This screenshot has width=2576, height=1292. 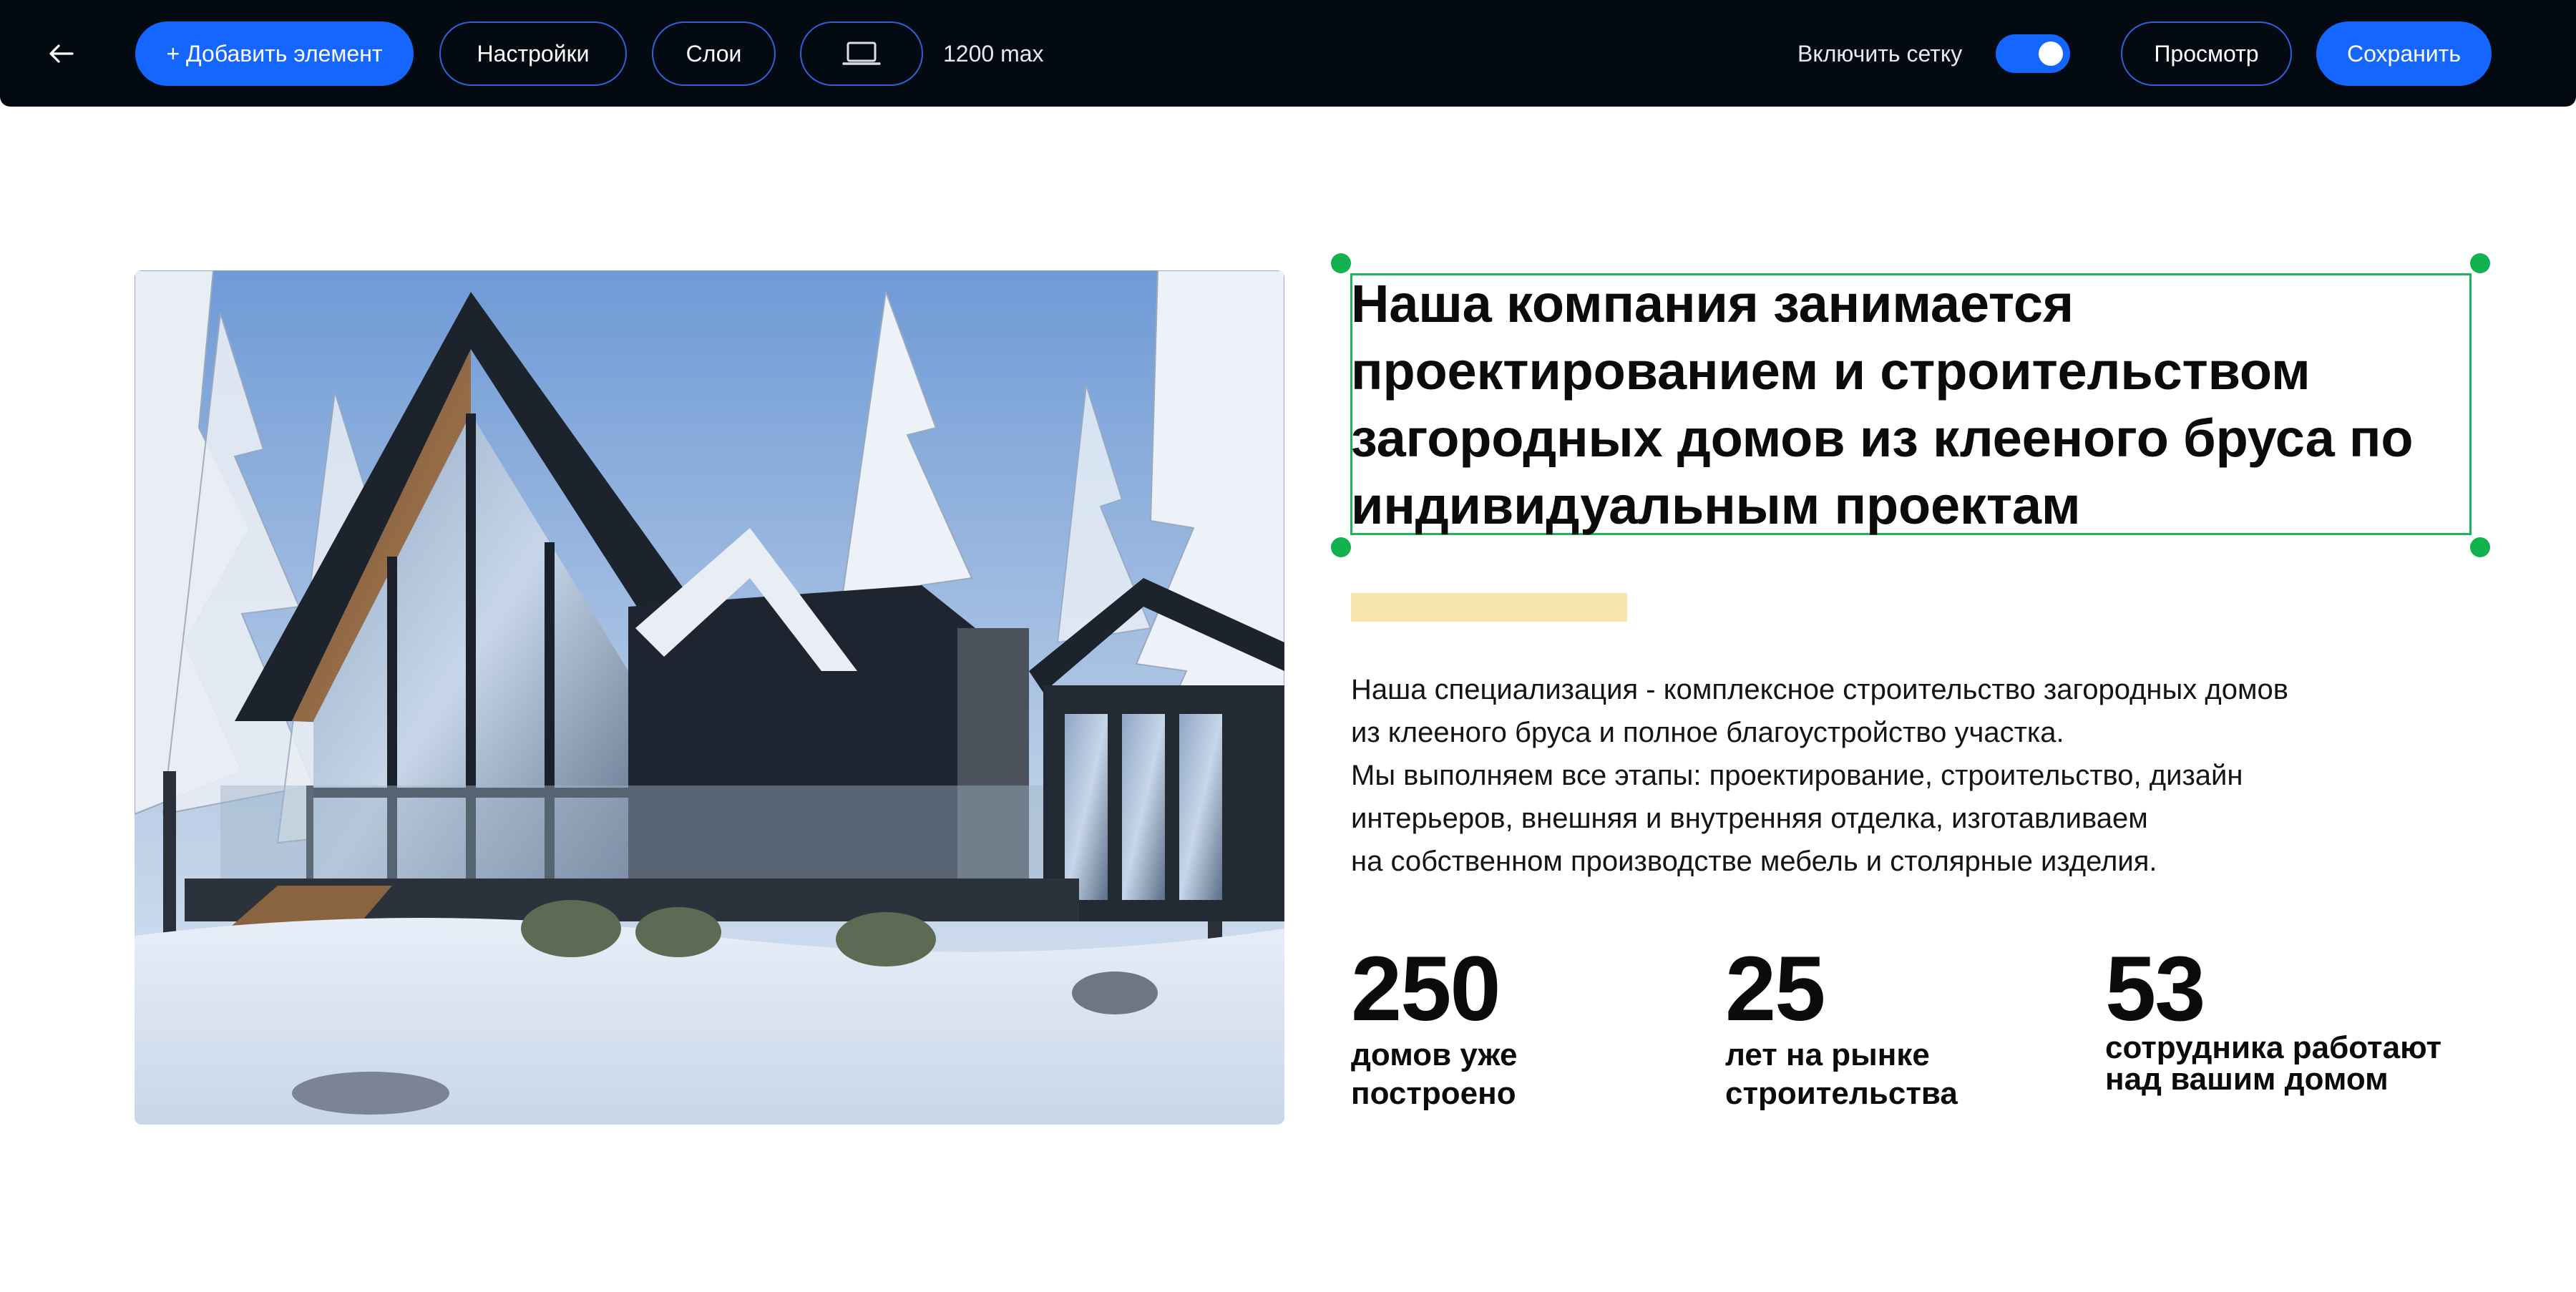 I want to click on preview-label: Просмотр, so click(x=2206, y=53).